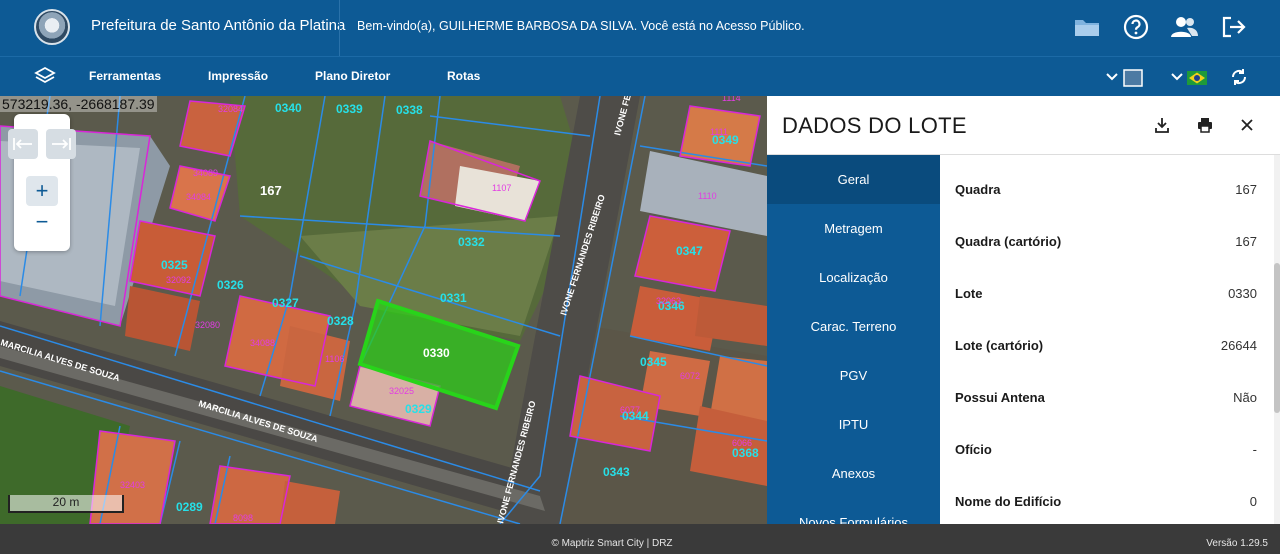  Describe the element at coordinates (189, 507) in the screenshot. I see `lot-label: 0289` at that location.